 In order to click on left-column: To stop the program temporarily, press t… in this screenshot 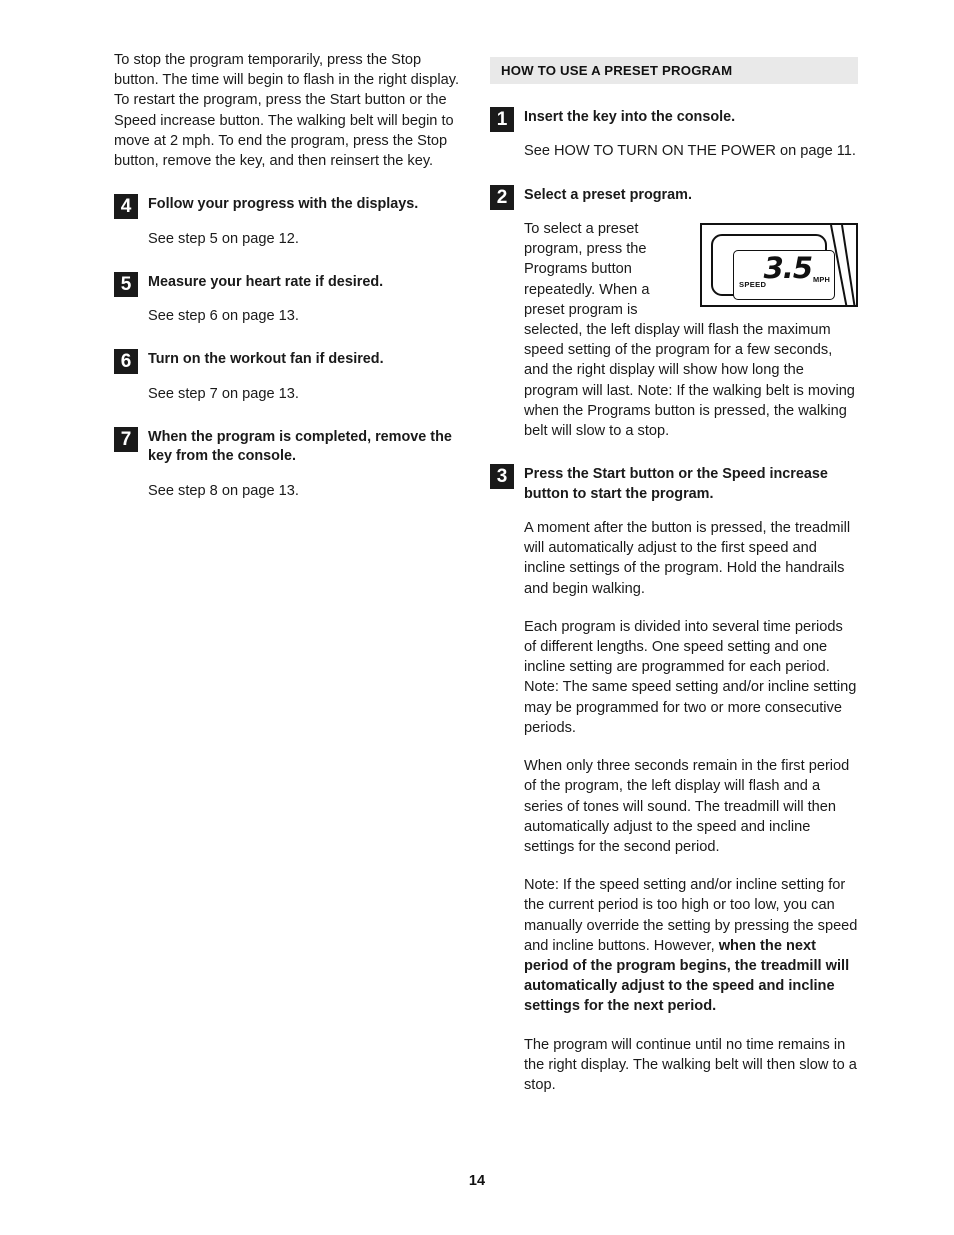, I will do `click(290, 275)`.